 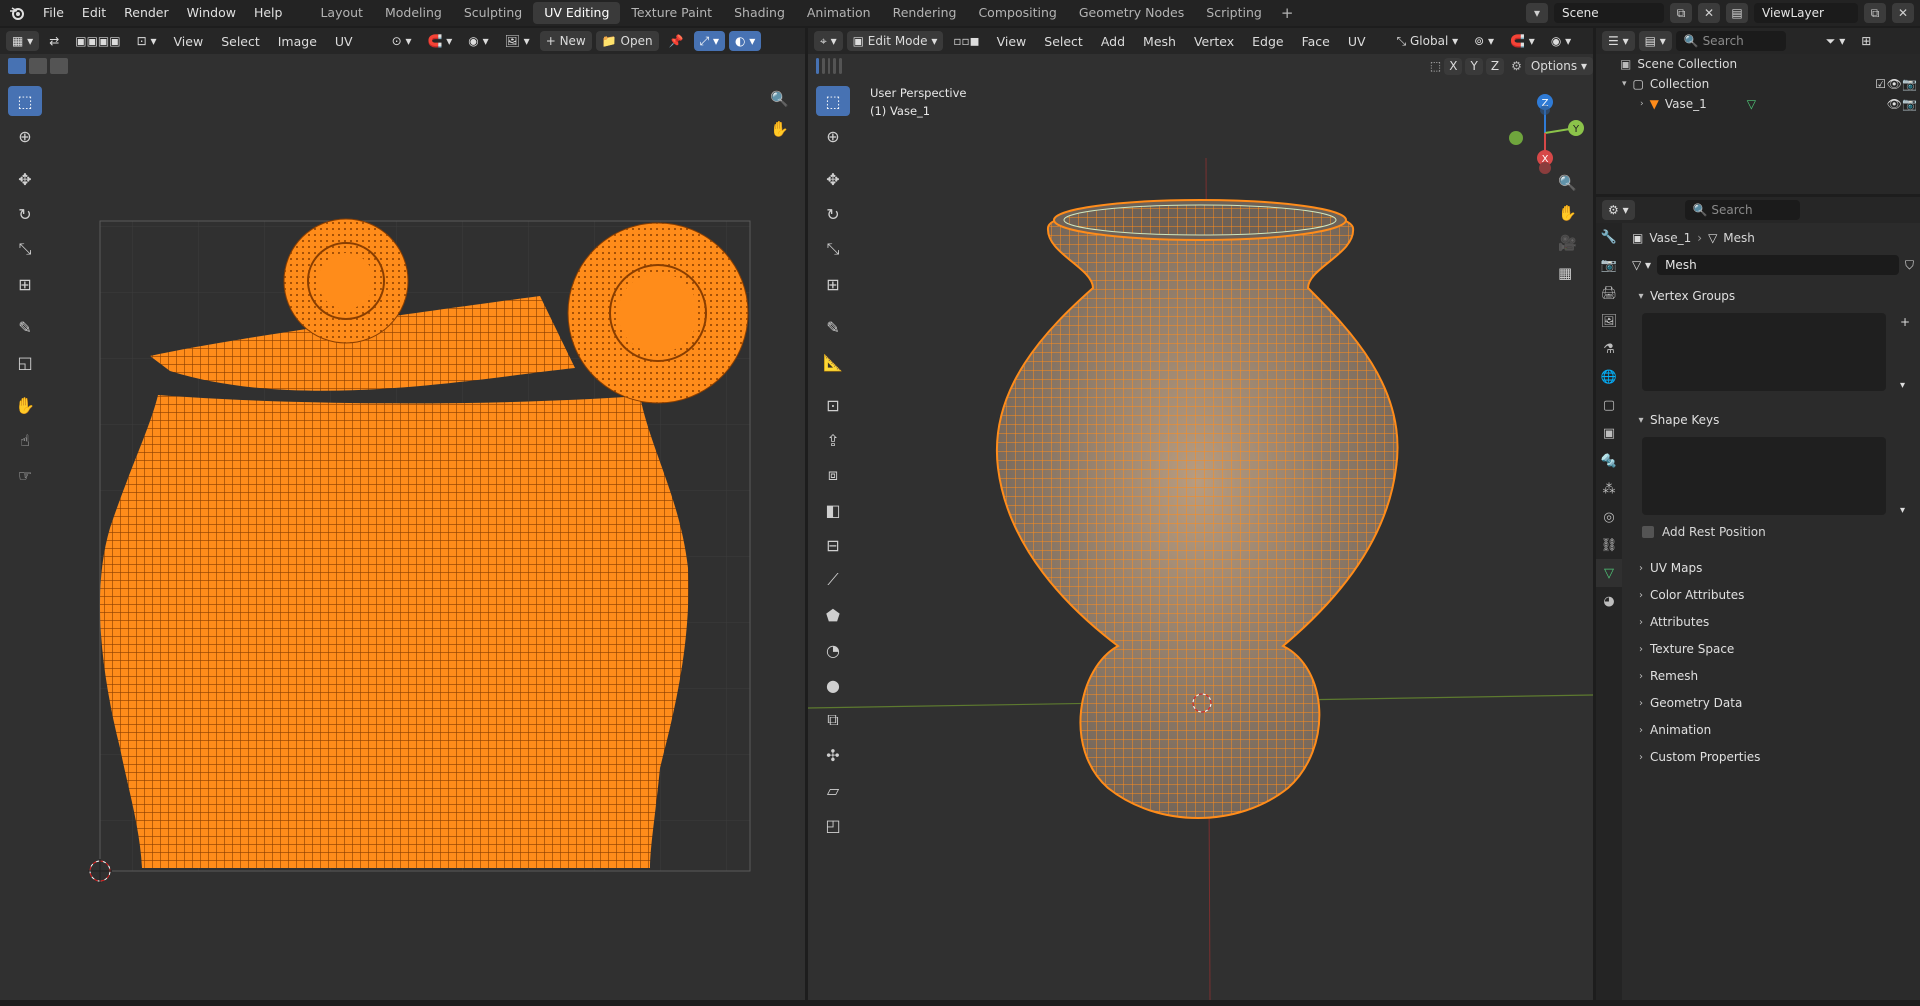 I want to click on tab-shading: Shading, so click(x=759, y=13).